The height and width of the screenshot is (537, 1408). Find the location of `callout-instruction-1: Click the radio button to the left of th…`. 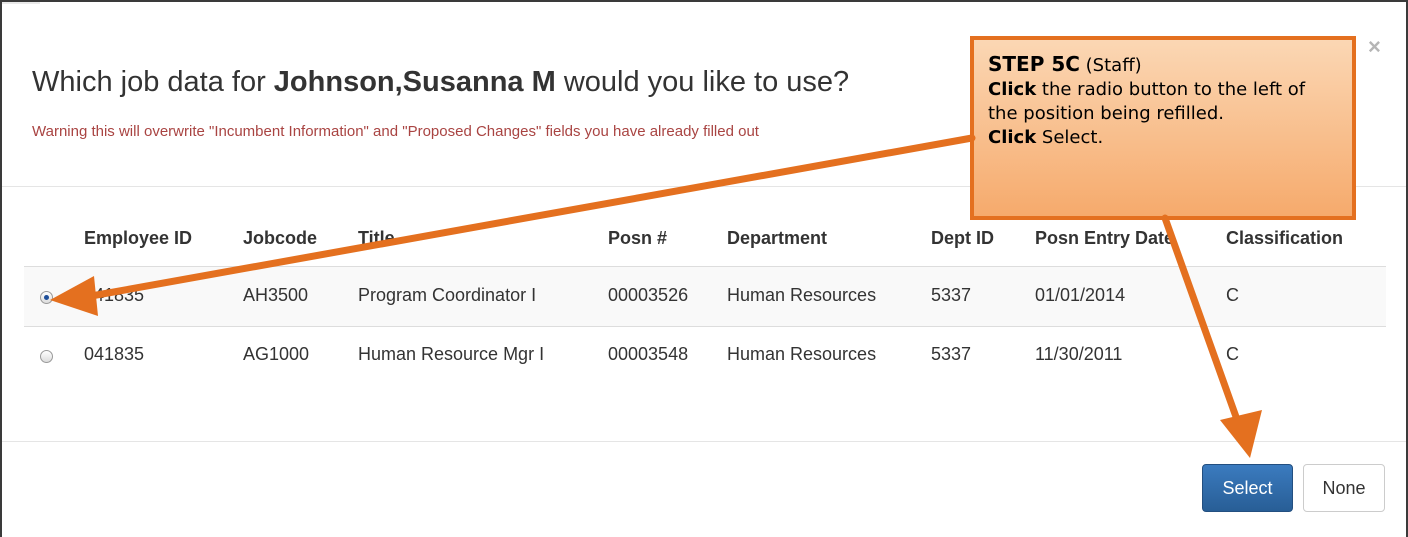

callout-instruction-1: Click the radio button to the left of th… is located at coordinates (1163, 102).